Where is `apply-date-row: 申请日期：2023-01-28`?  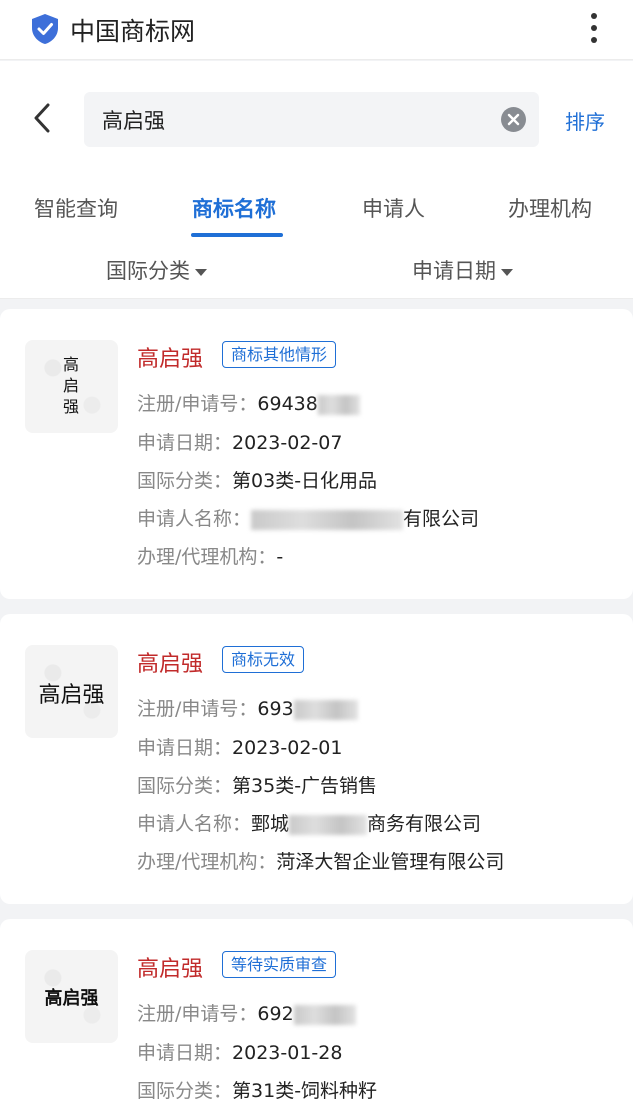 apply-date-row: 申请日期：2023-01-28 is located at coordinates (239, 1051).